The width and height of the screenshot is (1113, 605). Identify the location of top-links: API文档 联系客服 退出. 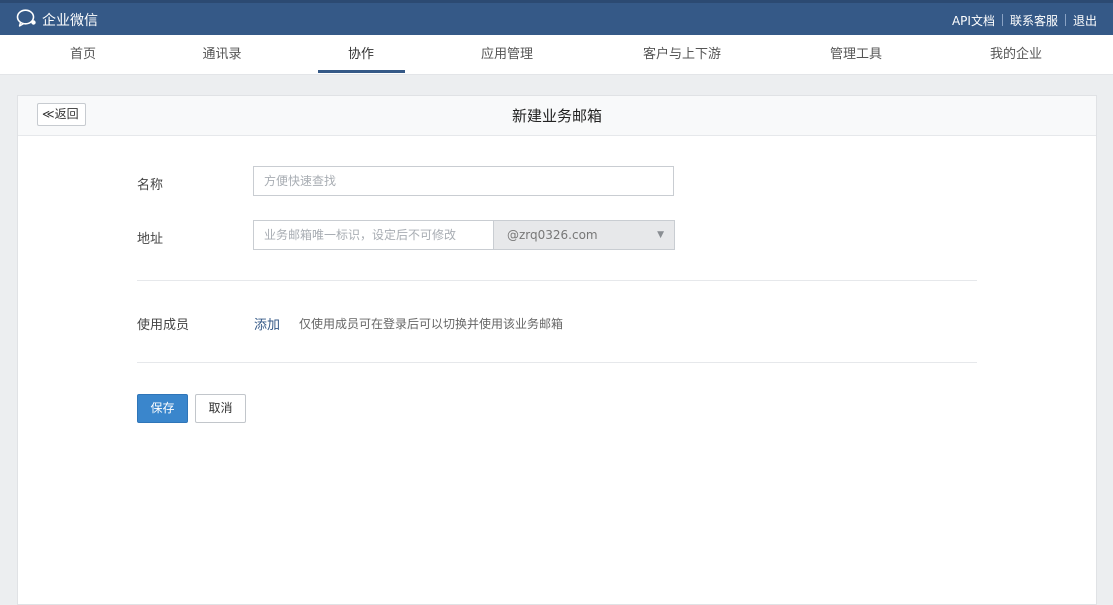
(1024, 20).